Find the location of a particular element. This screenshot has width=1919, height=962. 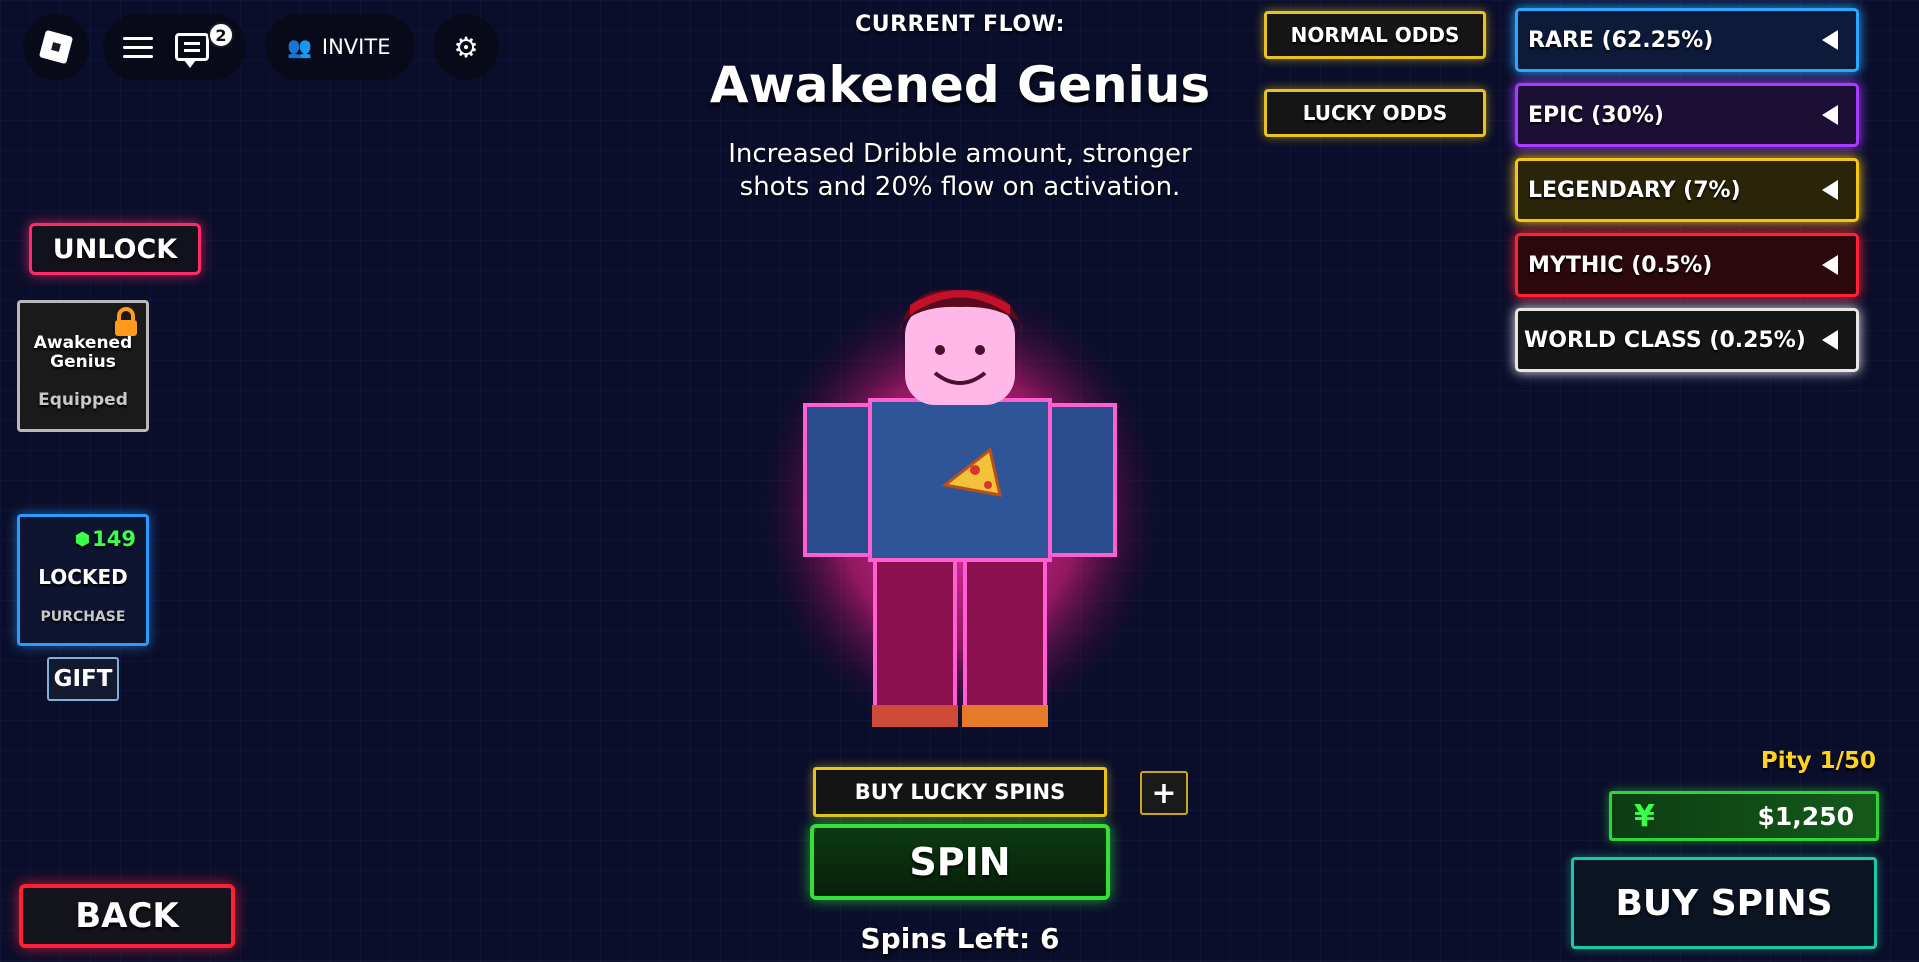

card-price: 149 is located at coordinates (114, 539).